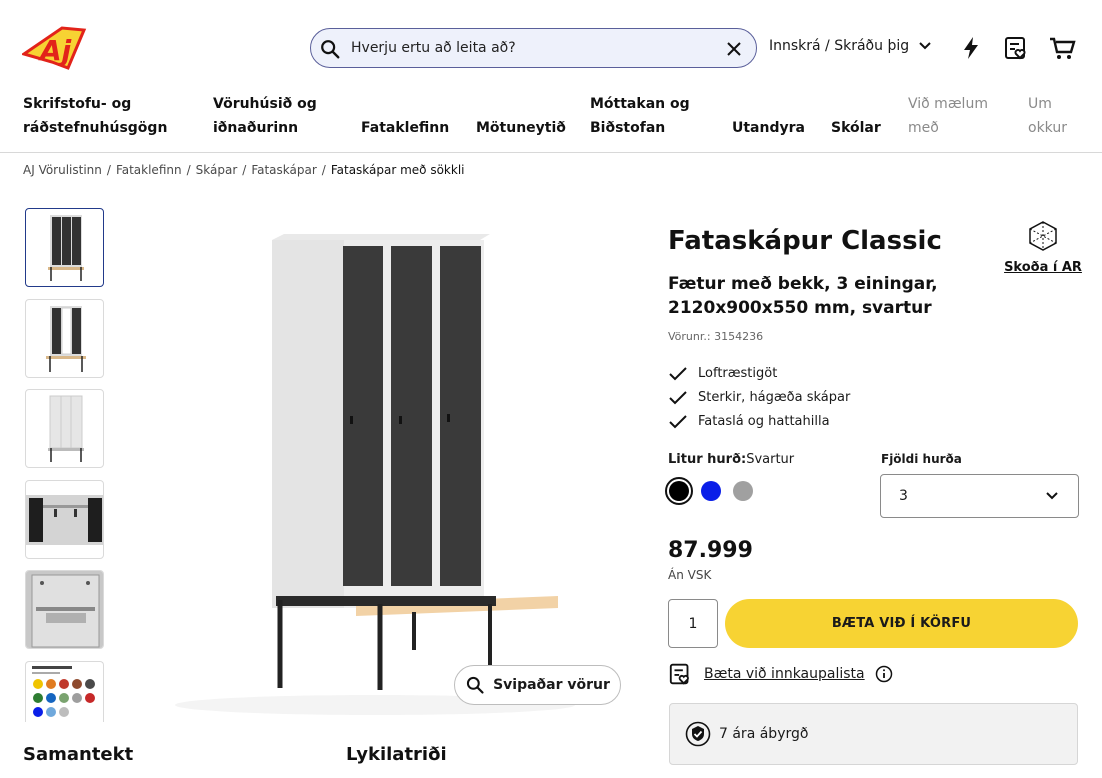 This screenshot has width=1102, height=778. Describe the element at coordinates (693, 623) in the screenshot. I see `quantity-input: 1` at that location.